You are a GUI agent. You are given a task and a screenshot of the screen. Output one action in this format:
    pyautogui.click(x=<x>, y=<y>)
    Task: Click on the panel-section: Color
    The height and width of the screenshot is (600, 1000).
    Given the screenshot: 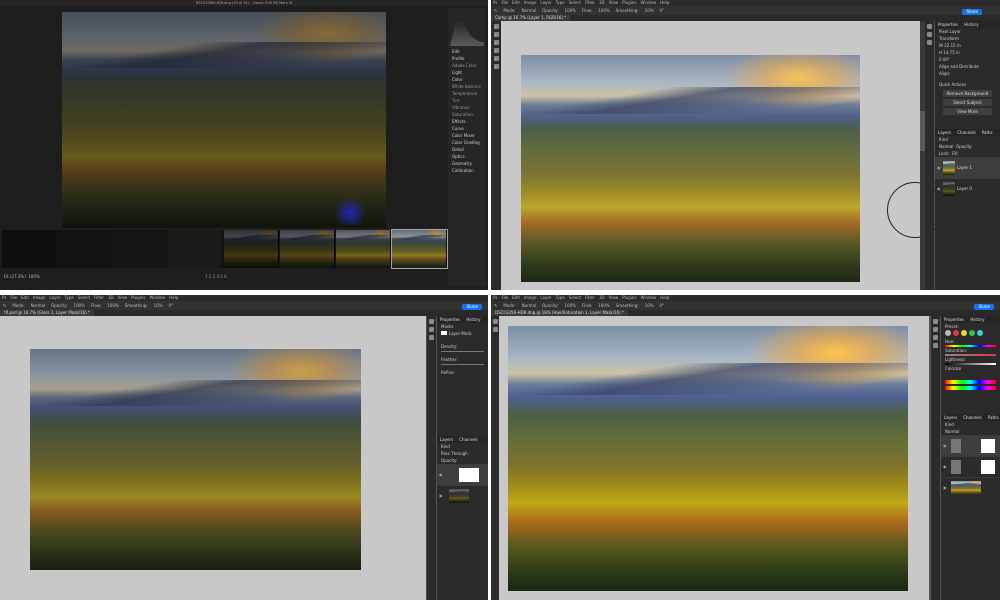 What is the action you would take?
    pyautogui.click(x=467, y=79)
    